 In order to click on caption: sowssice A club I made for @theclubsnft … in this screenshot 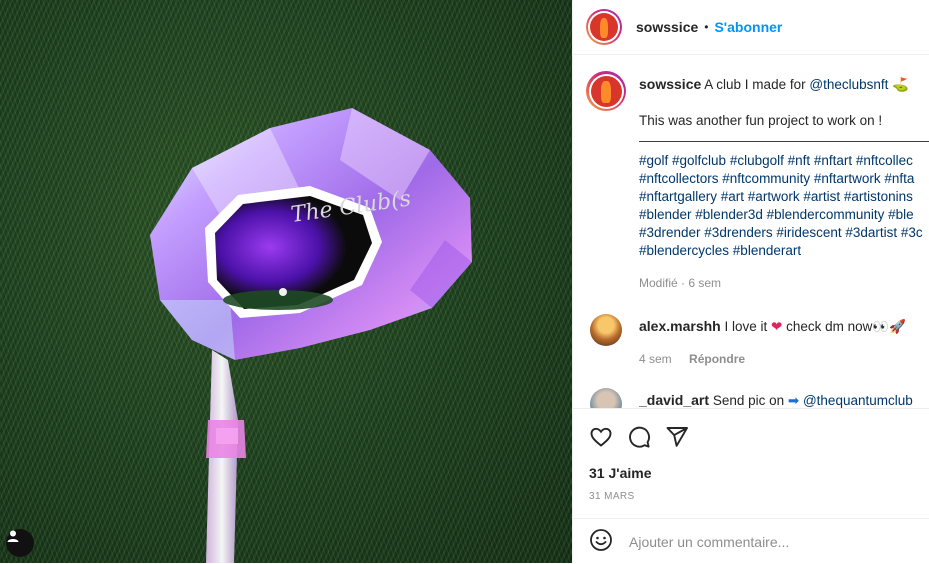, I will do `click(757, 181)`.